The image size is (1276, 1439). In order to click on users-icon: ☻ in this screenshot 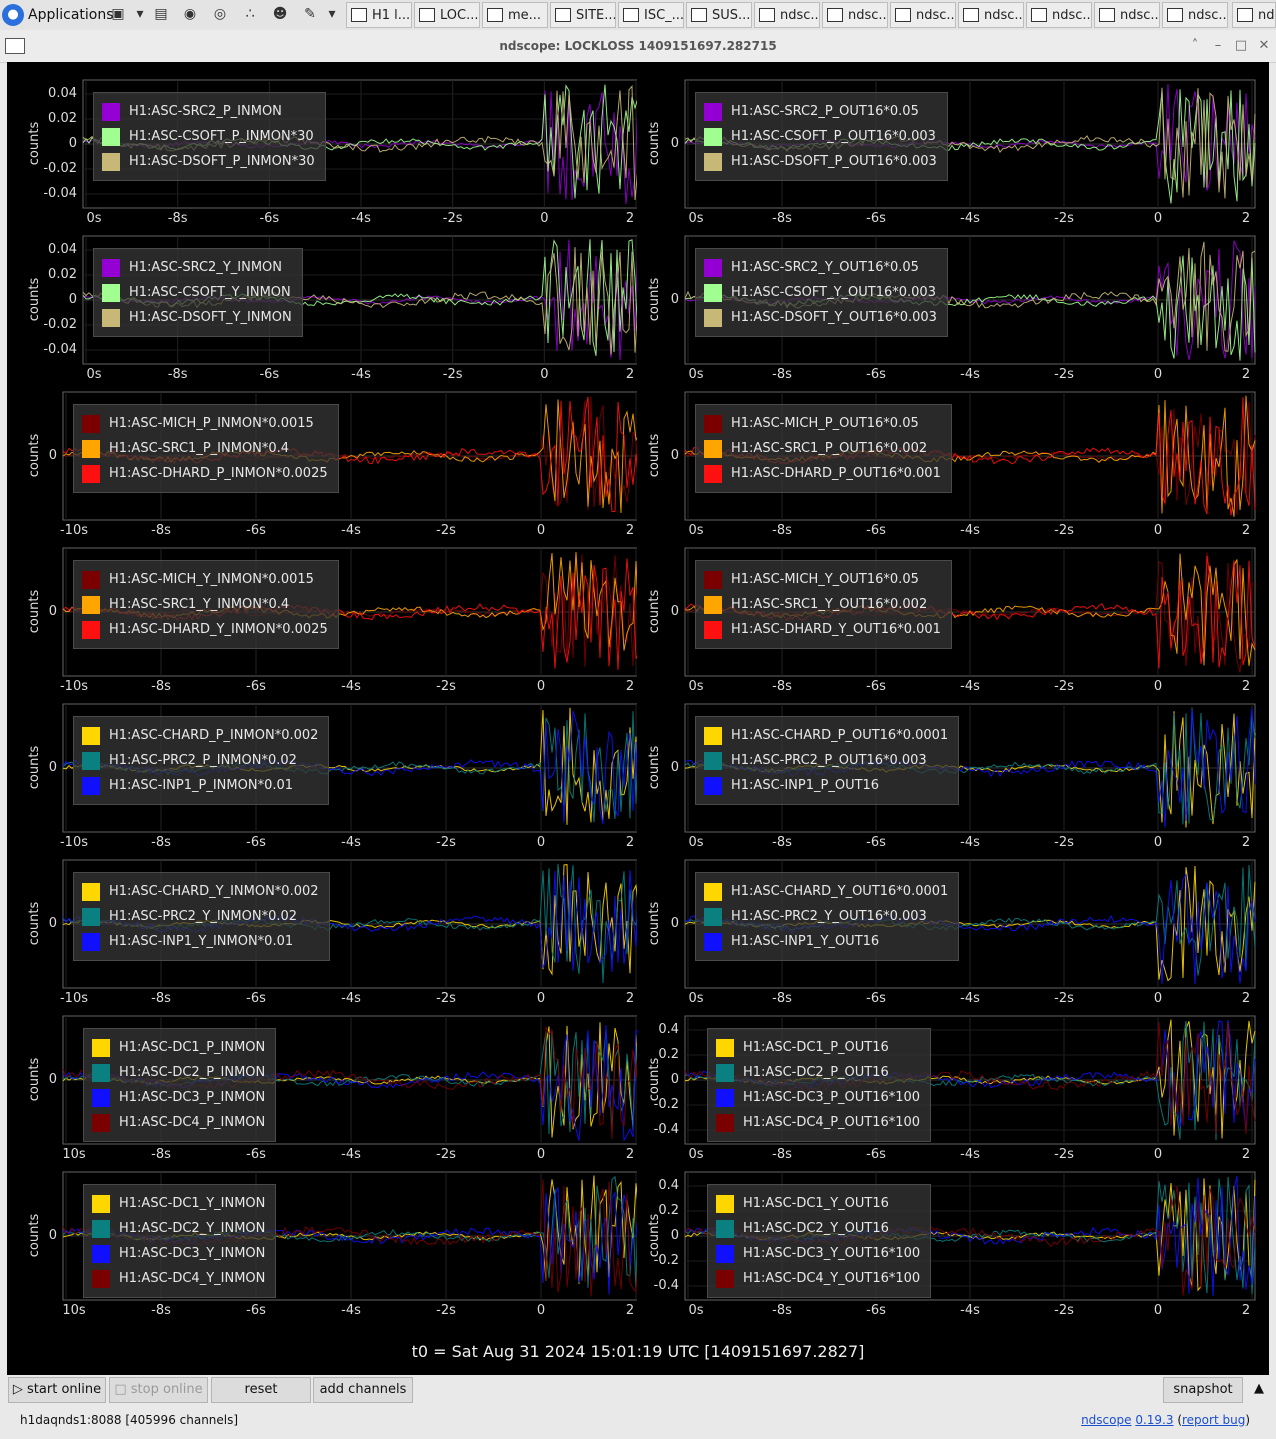, I will do `click(280, 14)`.